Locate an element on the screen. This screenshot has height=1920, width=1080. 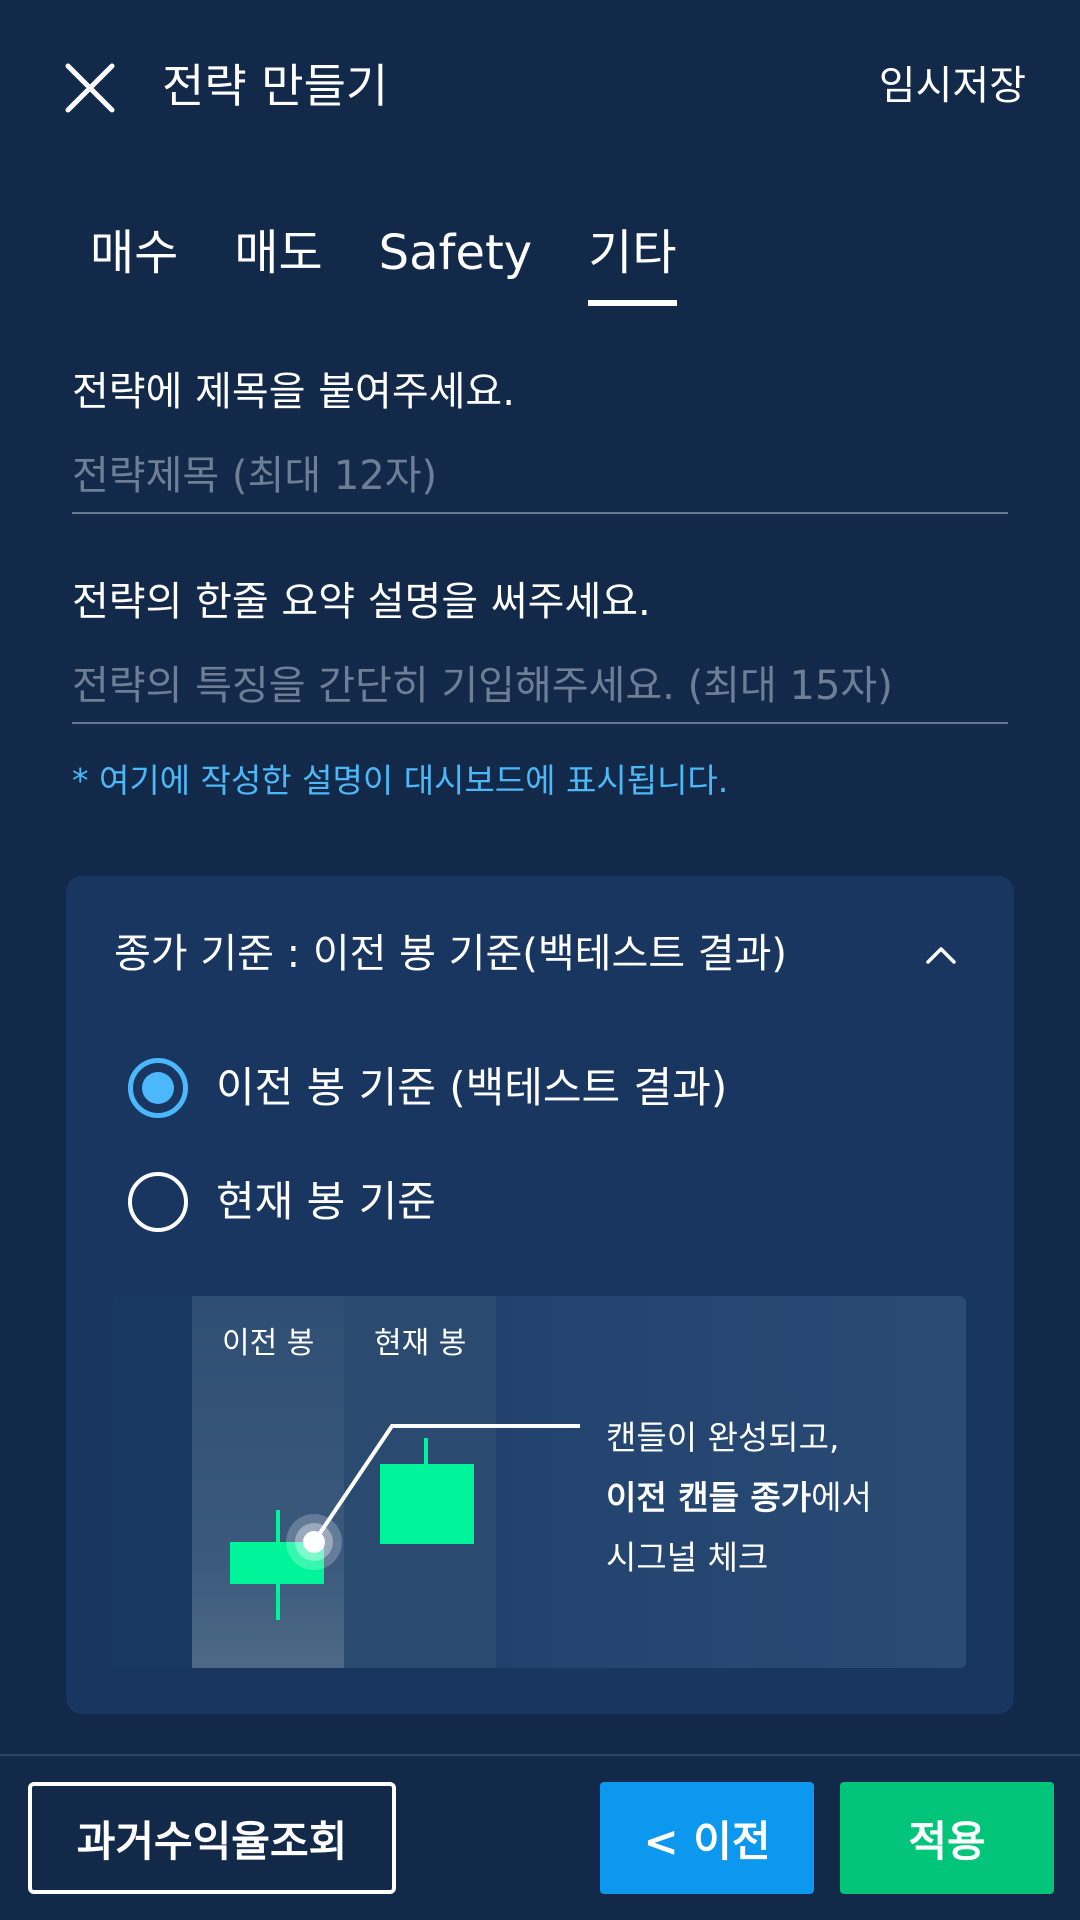
desc-line-3: 시그널 체크 is located at coordinates (687, 1557).